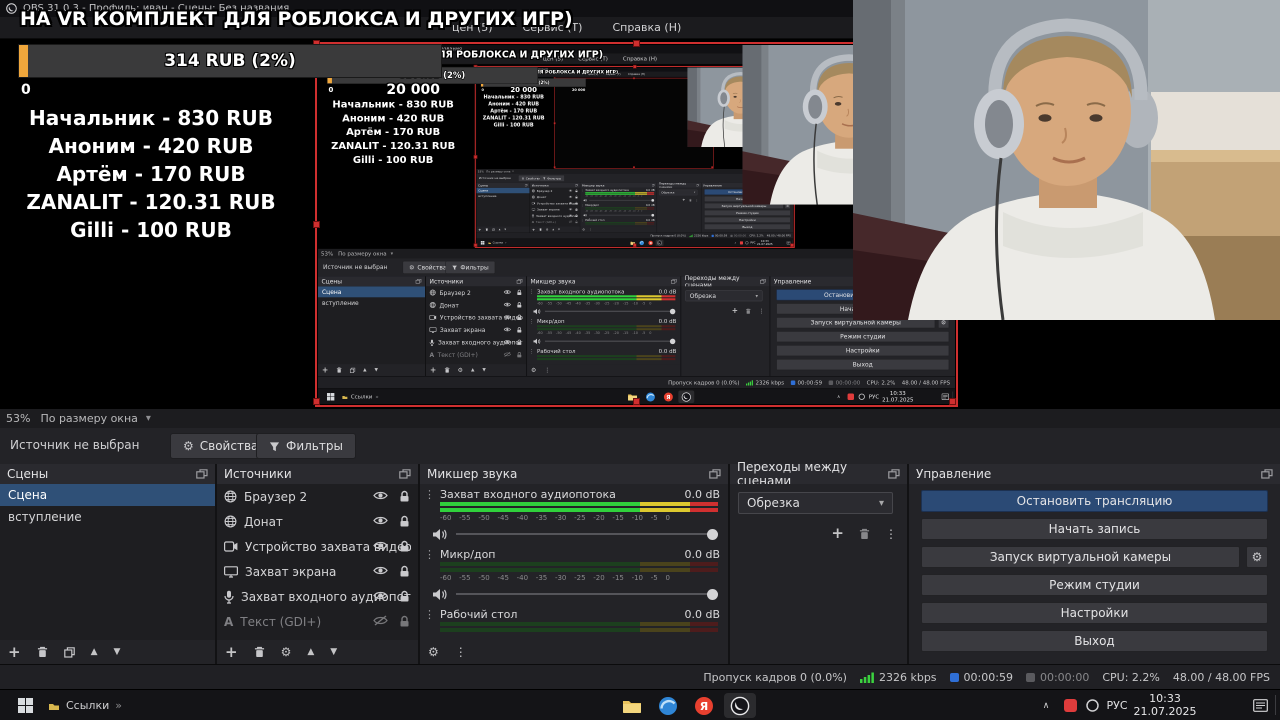  I want to click on duplicate-scene-icon, so click(69, 652).